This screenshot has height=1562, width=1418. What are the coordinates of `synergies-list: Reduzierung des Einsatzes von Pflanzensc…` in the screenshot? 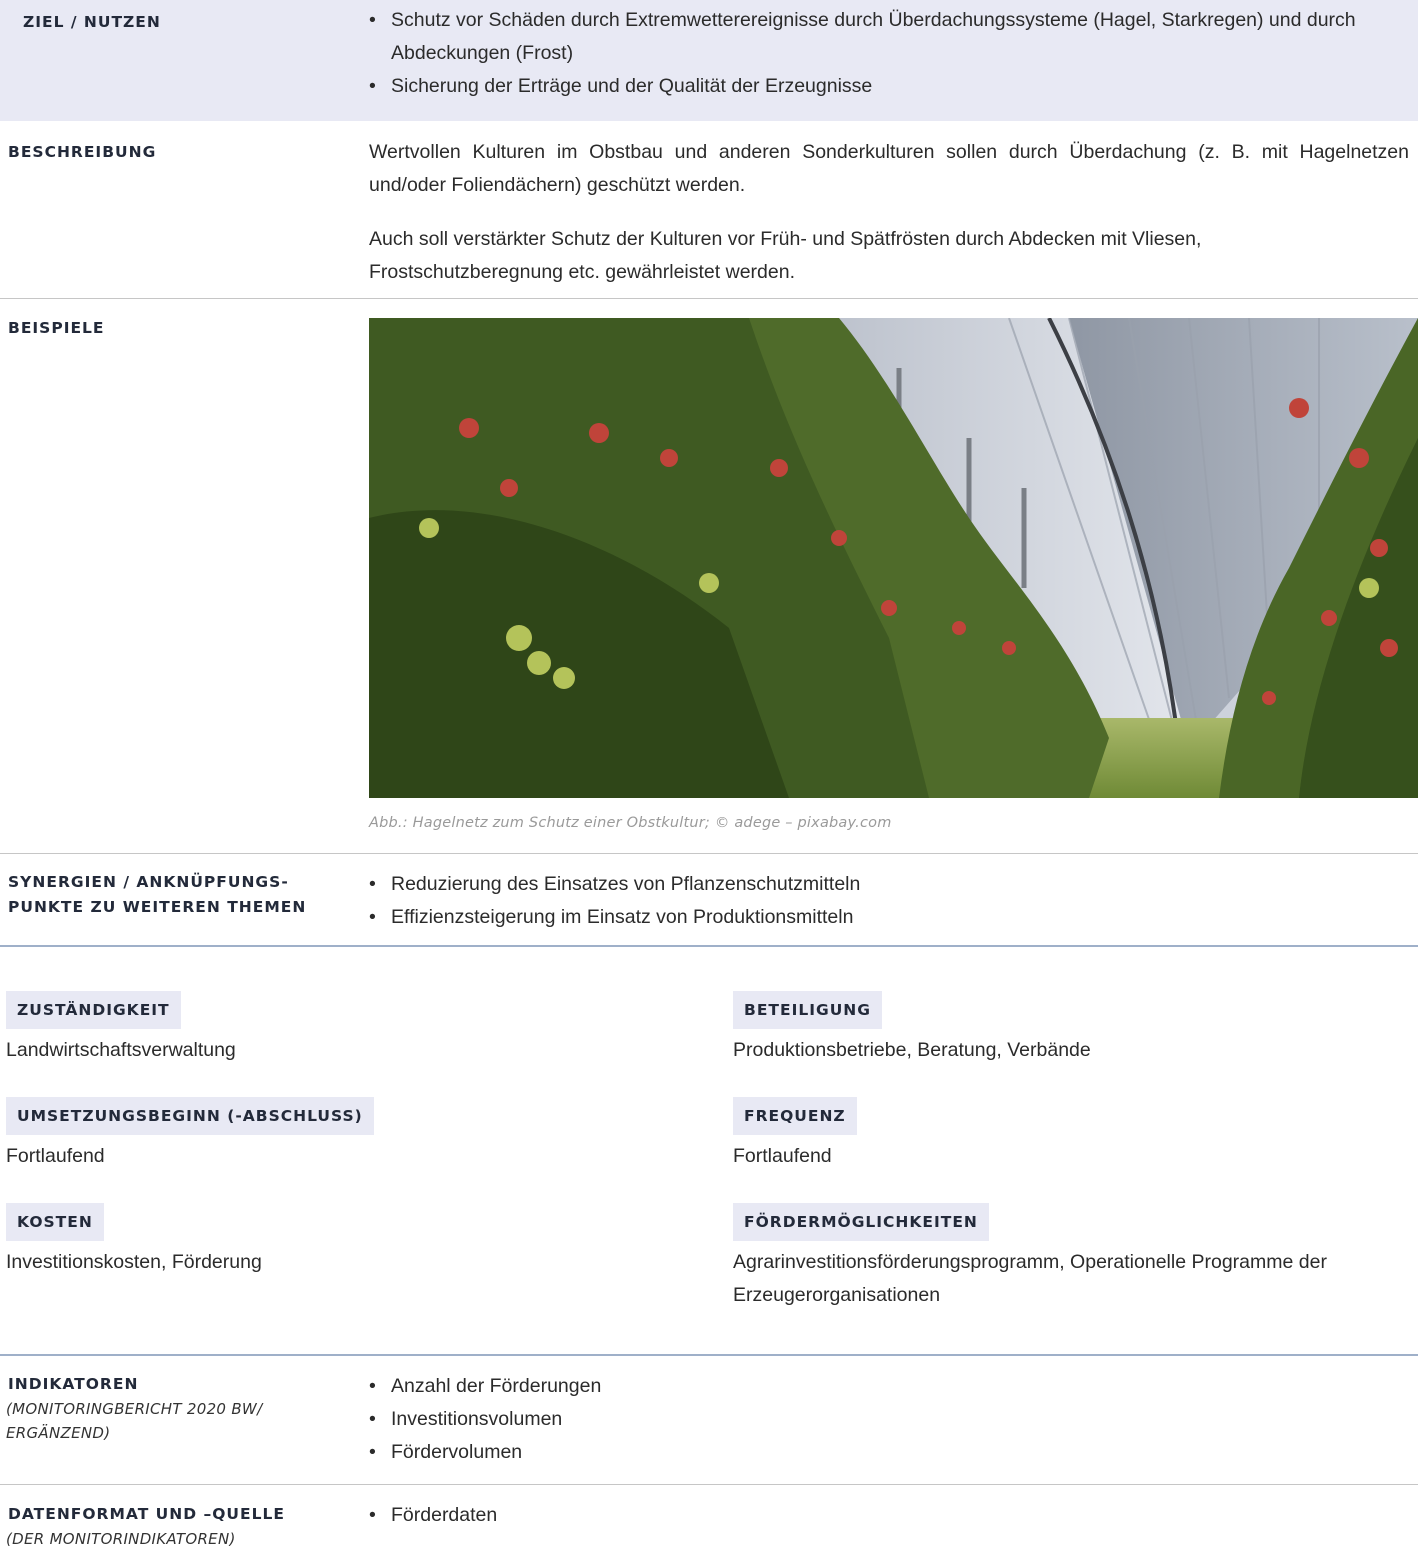 It's located at (884, 901).